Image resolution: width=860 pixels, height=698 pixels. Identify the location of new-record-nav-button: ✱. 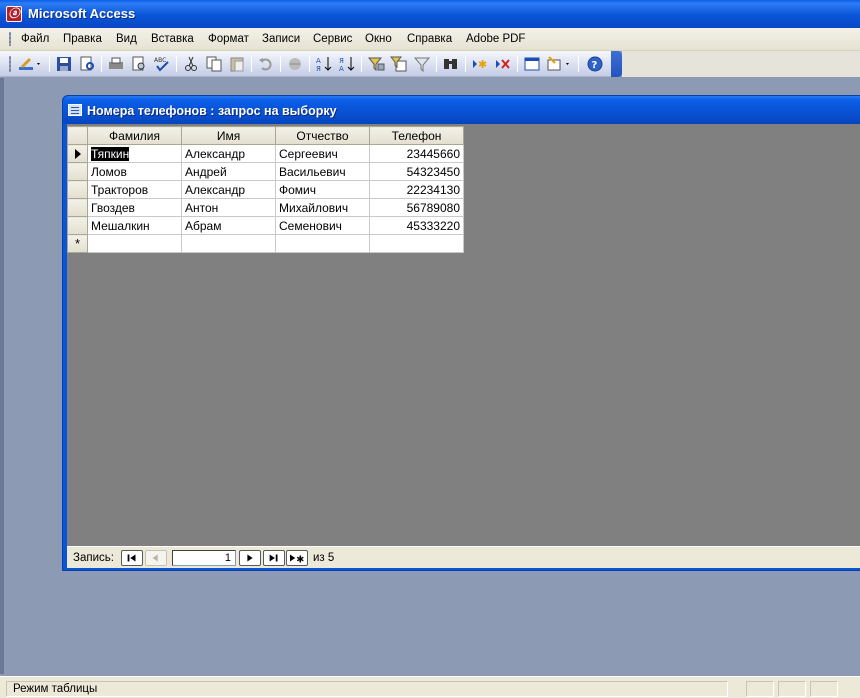
(297, 558).